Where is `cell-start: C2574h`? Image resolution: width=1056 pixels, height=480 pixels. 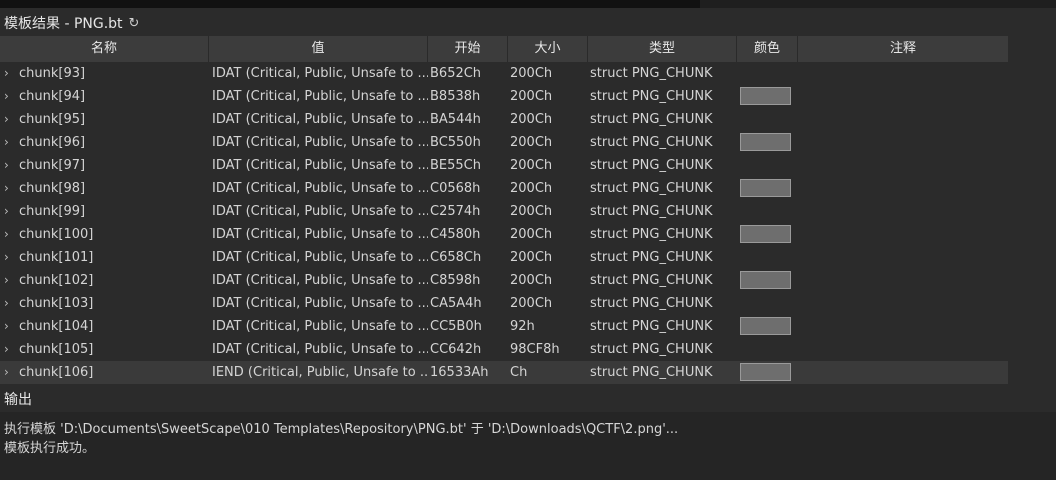 cell-start: C2574h is located at coordinates (455, 211).